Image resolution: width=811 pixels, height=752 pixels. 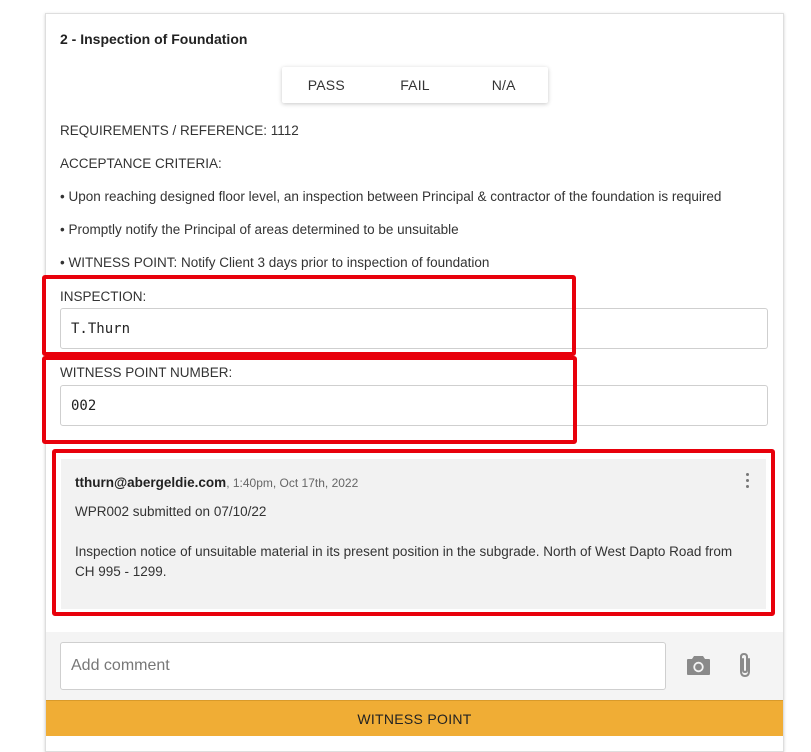 What do you see at coordinates (292, 483) in the screenshot?
I see `comment-timestamp: , 1:40pm, Oct 17th, 2022` at bounding box center [292, 483].